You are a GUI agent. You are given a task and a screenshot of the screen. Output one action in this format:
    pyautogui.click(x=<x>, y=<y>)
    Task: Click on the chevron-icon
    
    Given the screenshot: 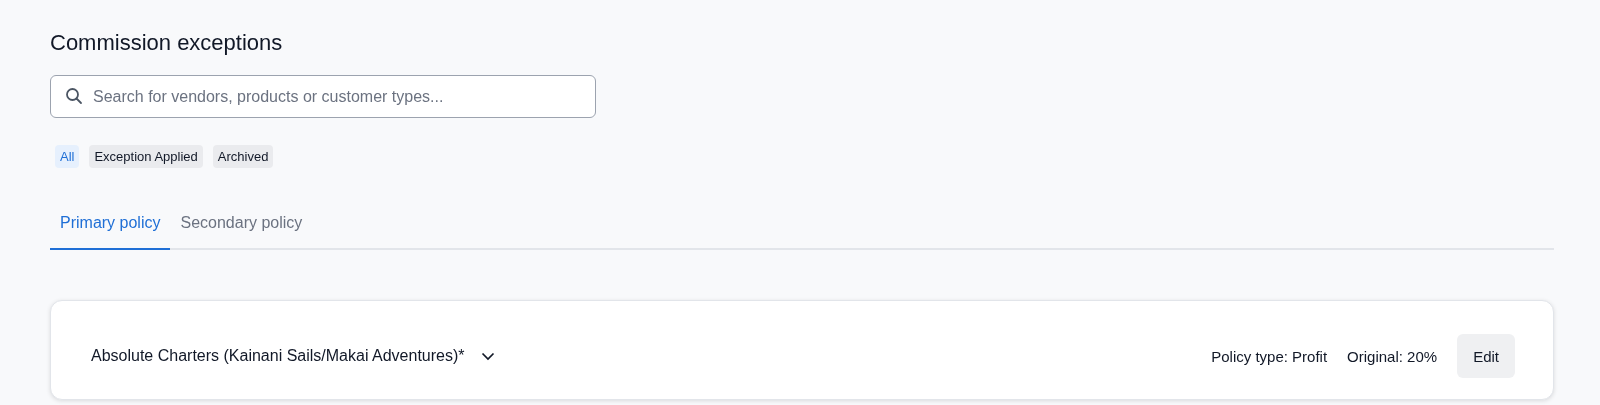 What is the action you would take?
    pyautogui.click(x=487, y=356)
    